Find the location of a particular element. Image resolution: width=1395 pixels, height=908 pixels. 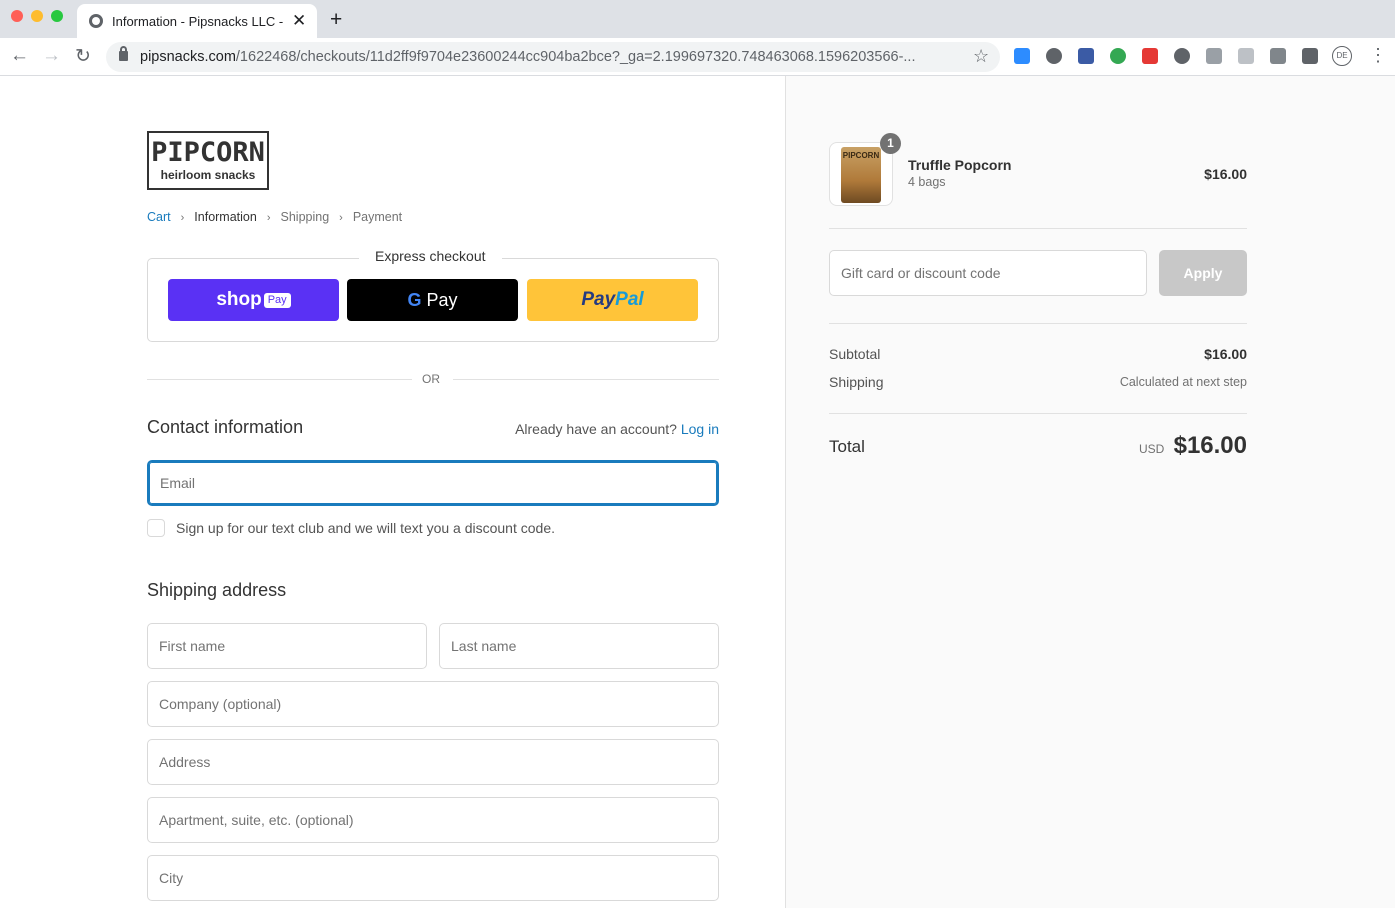

google-pay-button: G Pay is located at coordinates (432, 300).